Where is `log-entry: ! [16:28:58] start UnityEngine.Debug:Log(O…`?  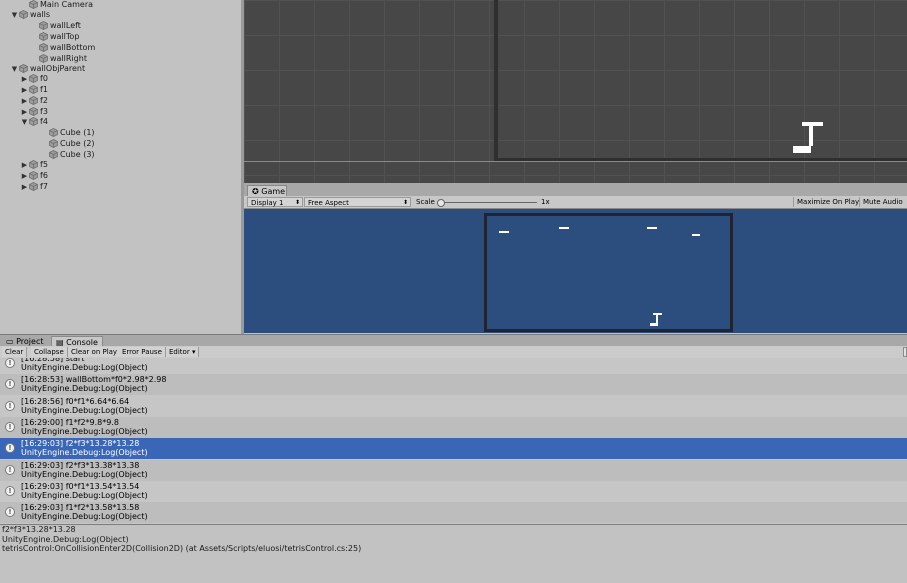
log-entry: ! [16:28:58] start UnityEngine.Debug:Log(O… is located at coordinates (453, 366).